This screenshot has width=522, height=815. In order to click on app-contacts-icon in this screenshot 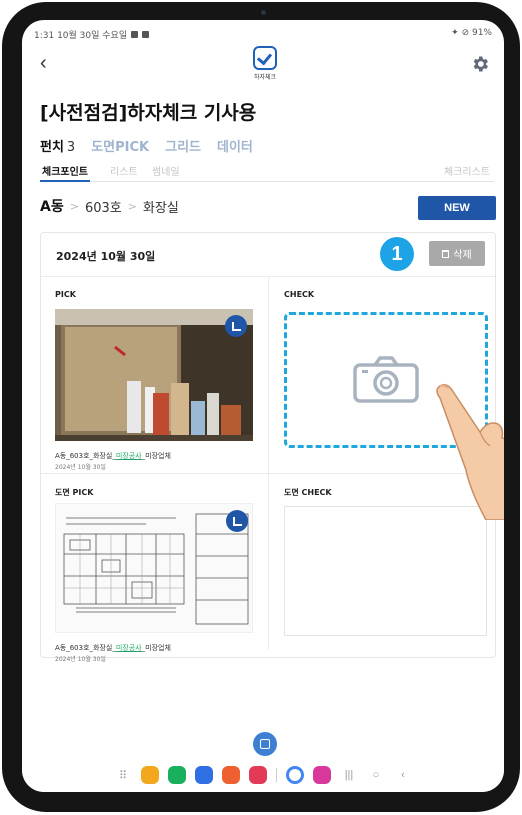, I will do `click(231, 775)`.